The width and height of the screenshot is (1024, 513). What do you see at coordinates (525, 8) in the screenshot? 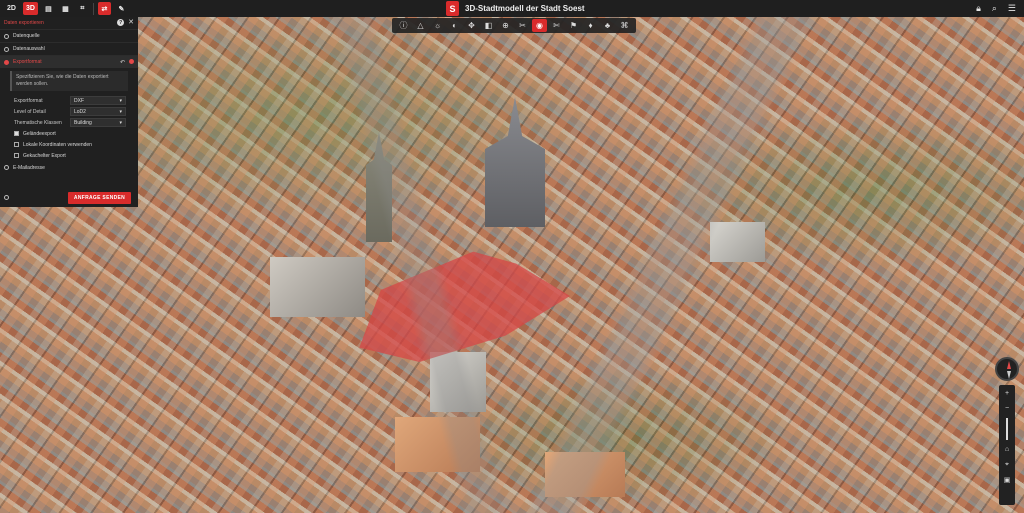
I see `app-title-text: 3D-Stadtmodell der Stadt Soest` at bounding box center [525, 8].